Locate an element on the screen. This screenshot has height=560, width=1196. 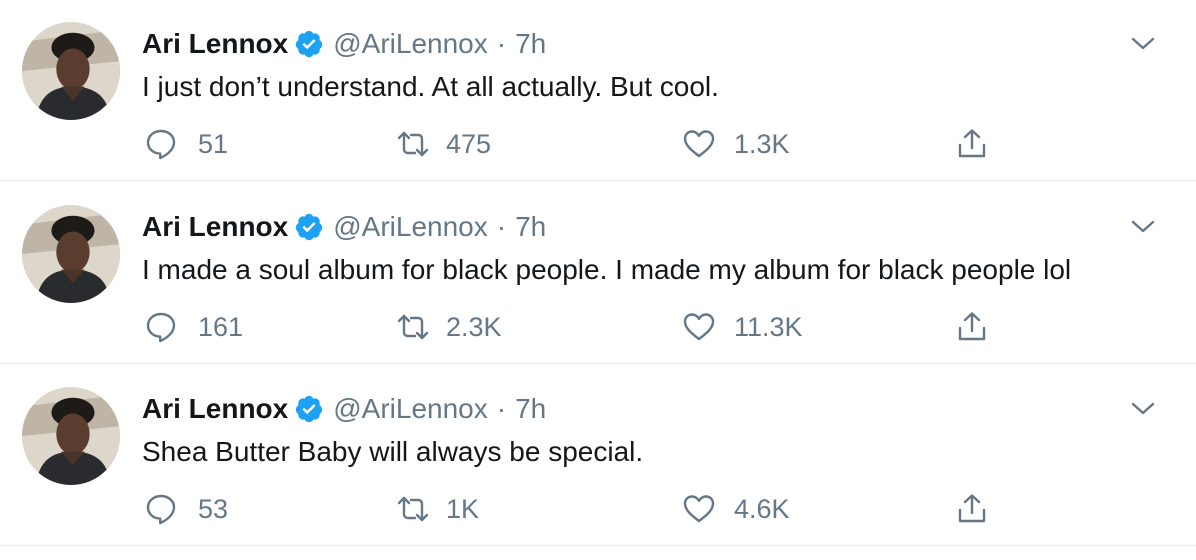
tweet-actions: 161 2.3K 11.3K is located at coordinates (592, 327).